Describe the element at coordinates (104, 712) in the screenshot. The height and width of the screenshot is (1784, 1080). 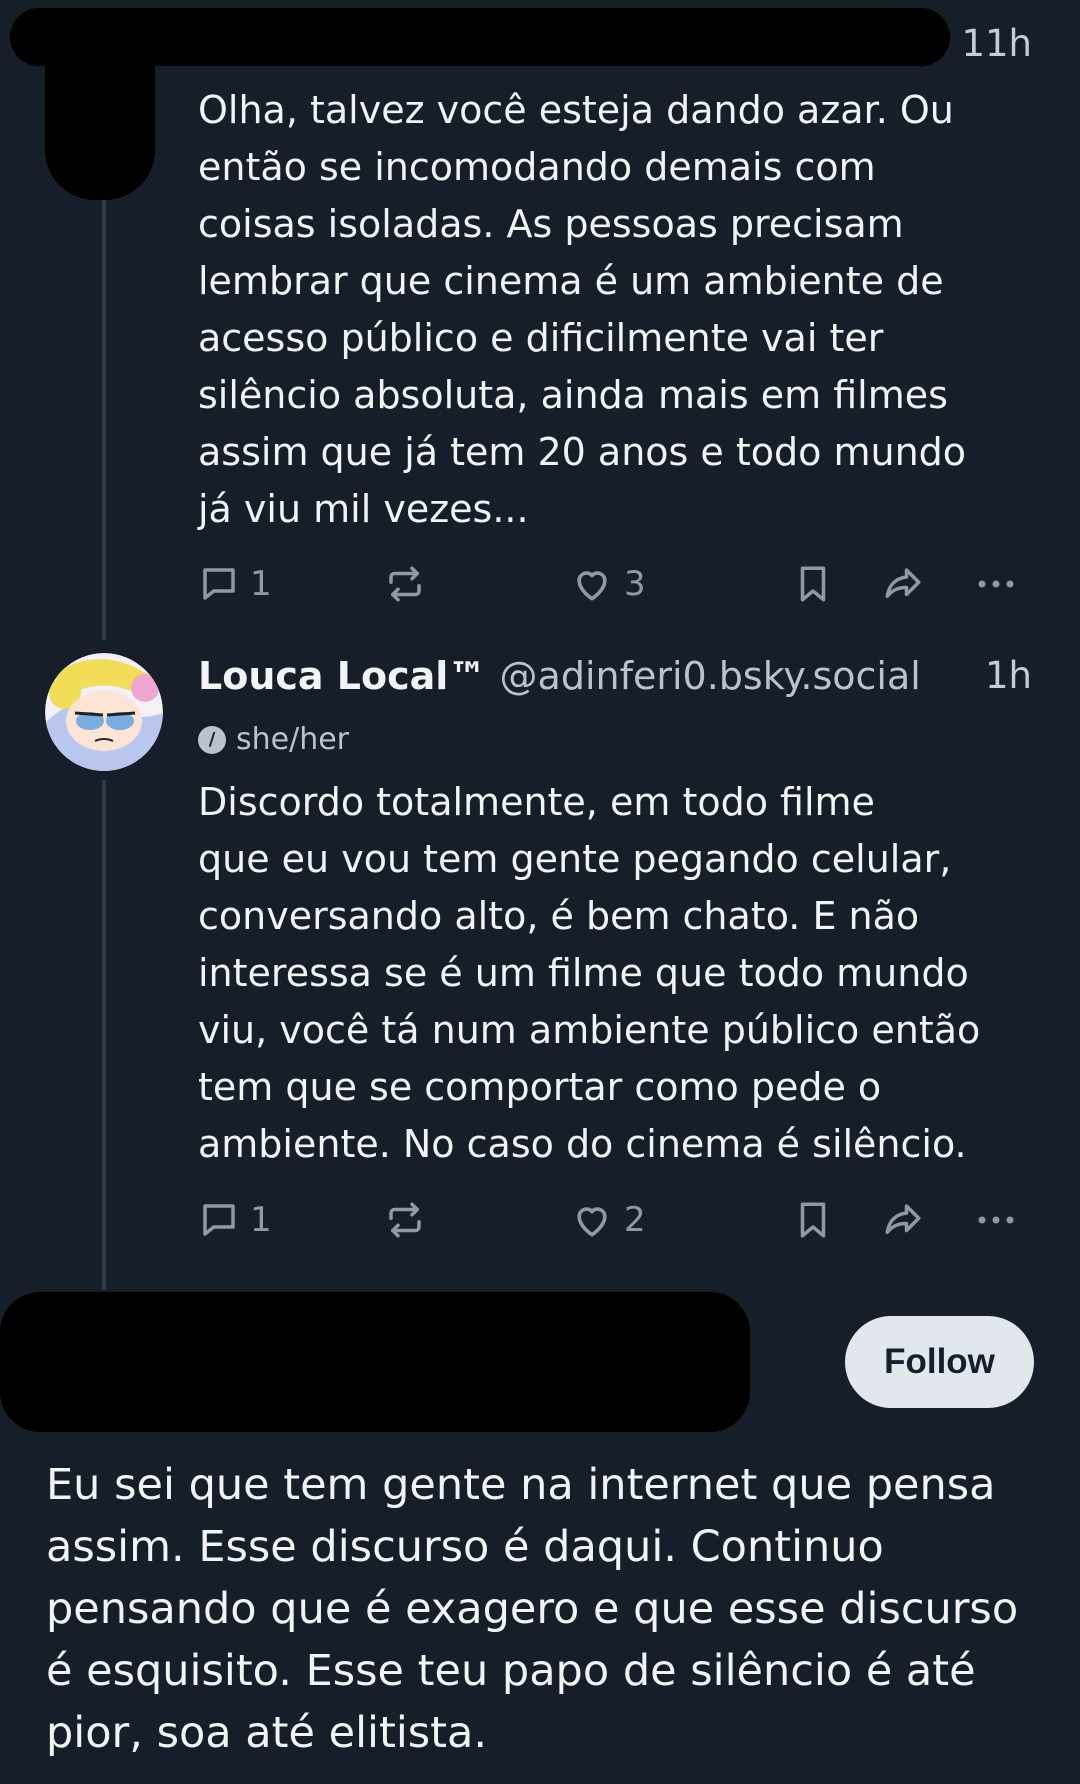
I see `avatar` at that location.